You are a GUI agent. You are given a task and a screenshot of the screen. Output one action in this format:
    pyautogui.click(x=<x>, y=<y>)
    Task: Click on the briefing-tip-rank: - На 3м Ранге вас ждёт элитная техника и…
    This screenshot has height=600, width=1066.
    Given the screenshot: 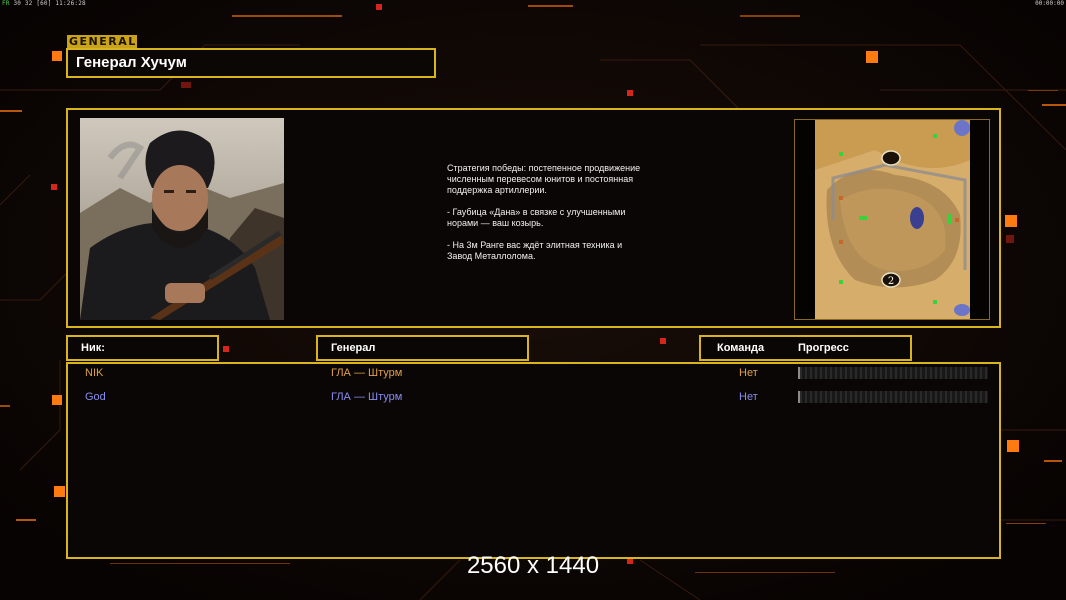 What is the action you would take?
    pyautogui.click(x=535, y=250)
    